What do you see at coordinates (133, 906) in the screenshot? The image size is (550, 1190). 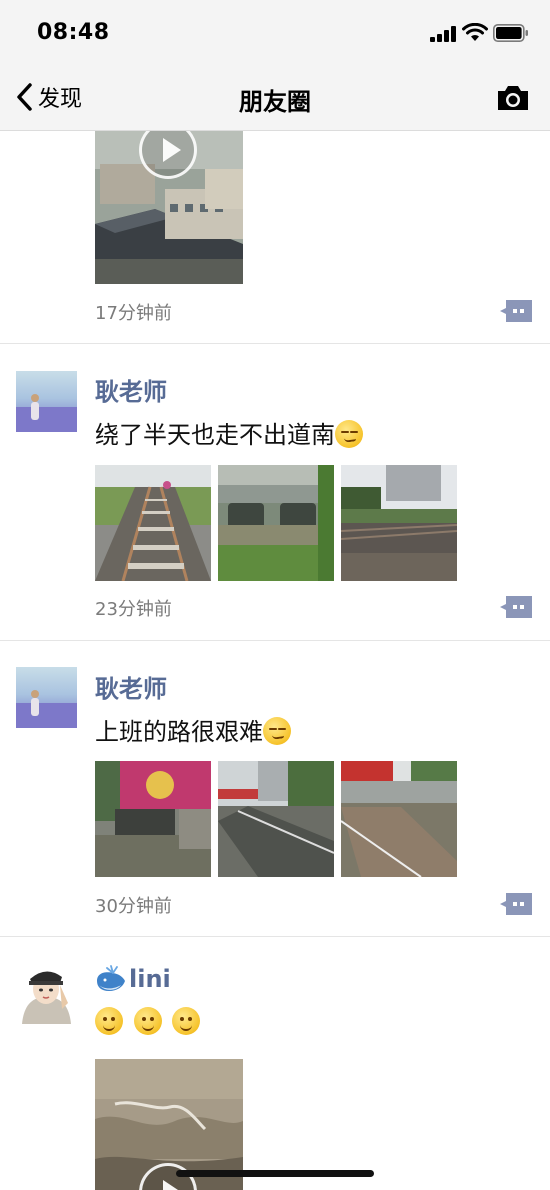 I see `post-time: 30分钟前` at bounding box center [133, 906].